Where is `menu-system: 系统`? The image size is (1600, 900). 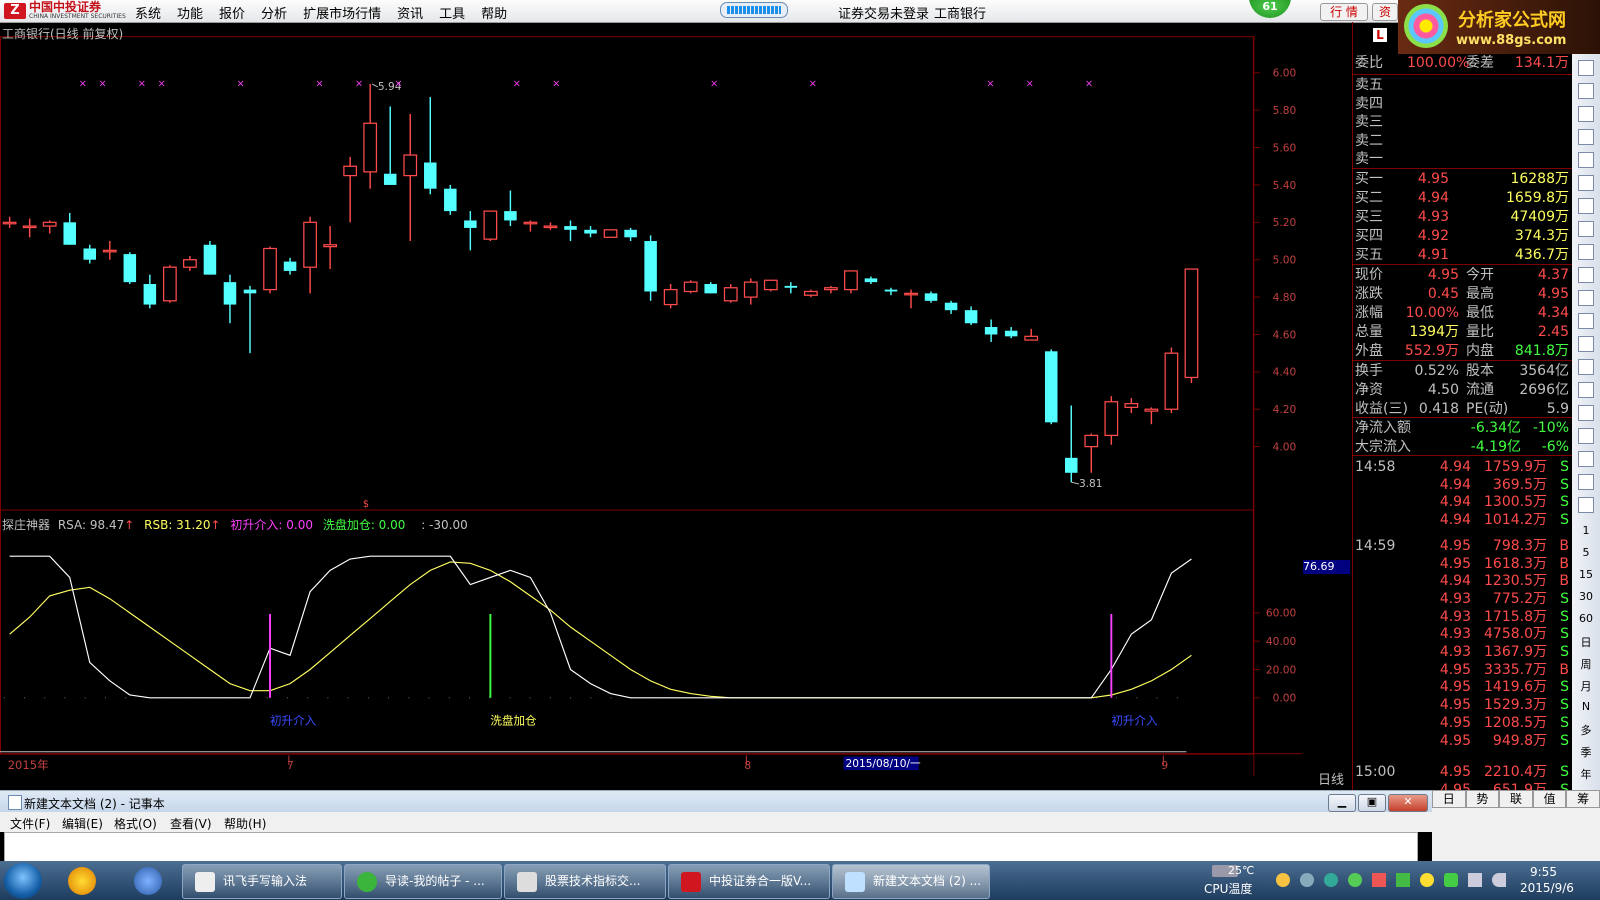 menu-system: 系统 is located at coordinates (148, 12).